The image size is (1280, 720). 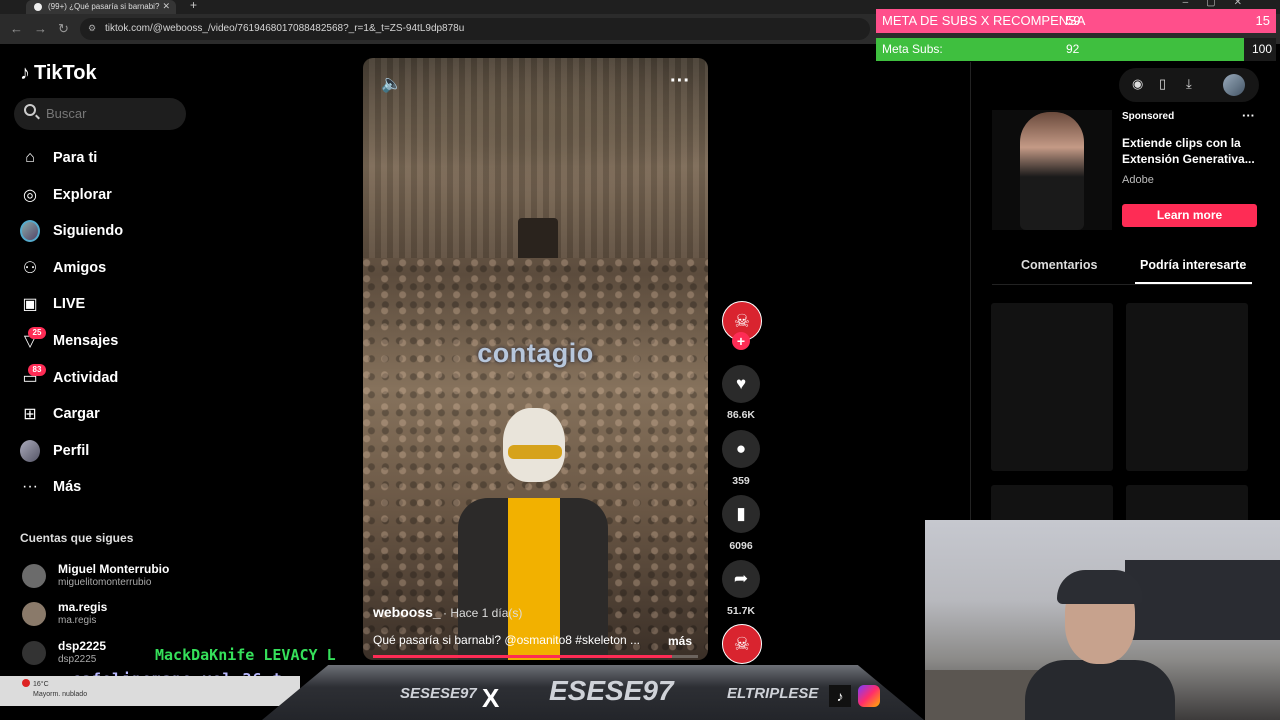 What do you see at coordinates (1261, 49) in the screenshot?
I see `meta-subs-target: 100` at bounding box center [1261, 49].